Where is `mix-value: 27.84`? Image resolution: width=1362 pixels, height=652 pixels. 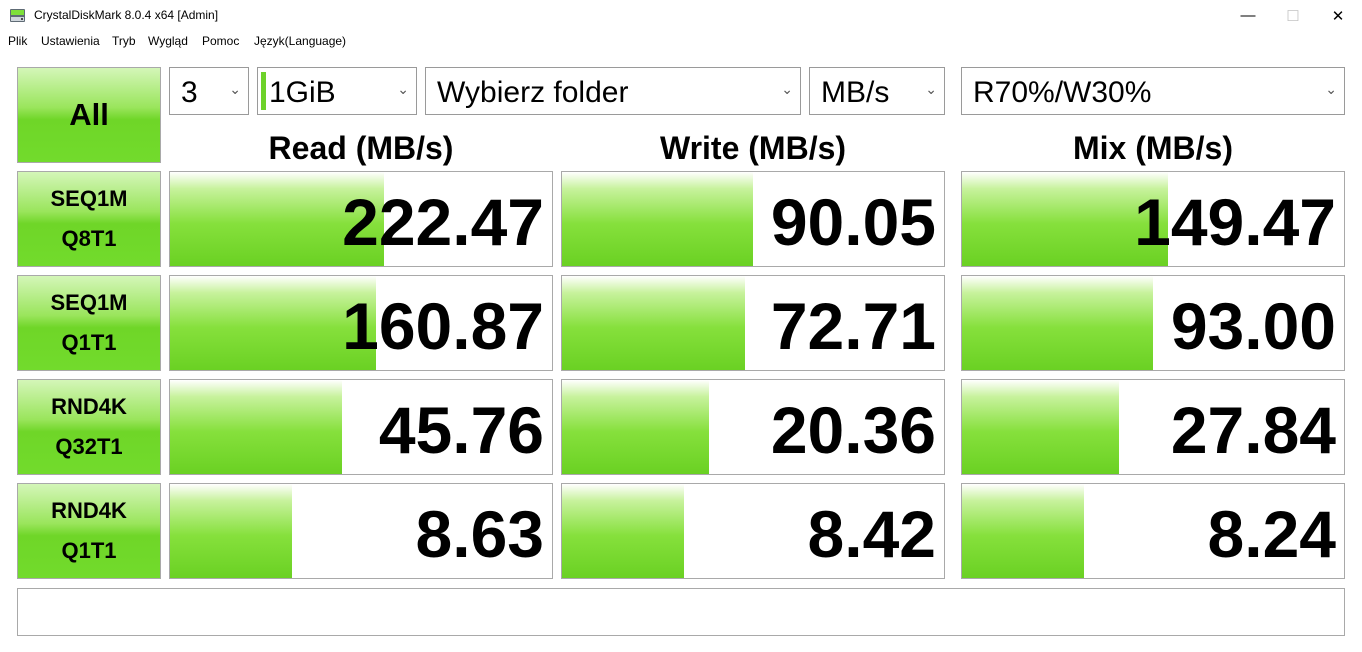 mix-value: 27.84 is located at coordinates (1253, 430).